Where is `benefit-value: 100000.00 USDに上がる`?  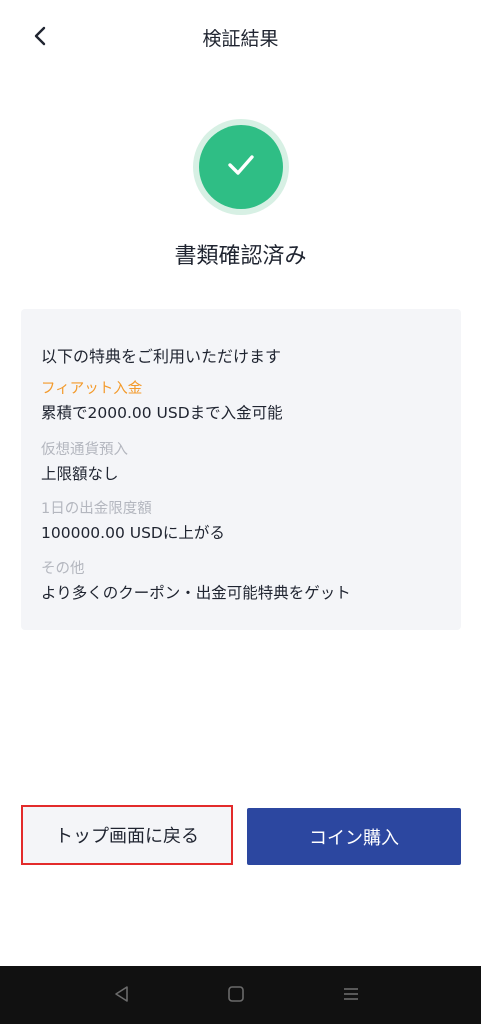 benefit-value: 100000.00 USDに上がる is located at coordinates (133, 533).